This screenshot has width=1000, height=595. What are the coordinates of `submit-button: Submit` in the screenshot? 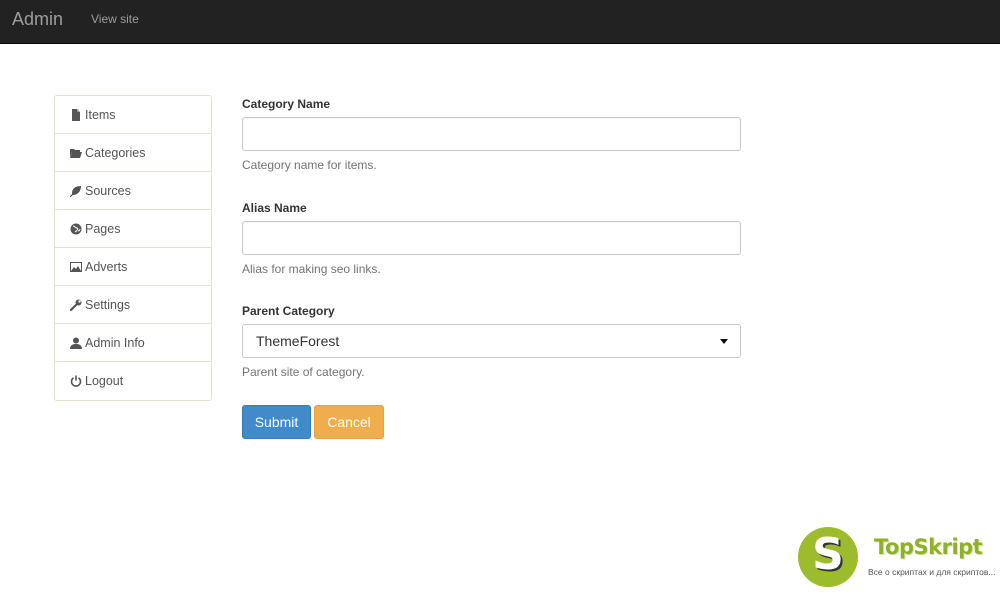 It's located at (276, 422).